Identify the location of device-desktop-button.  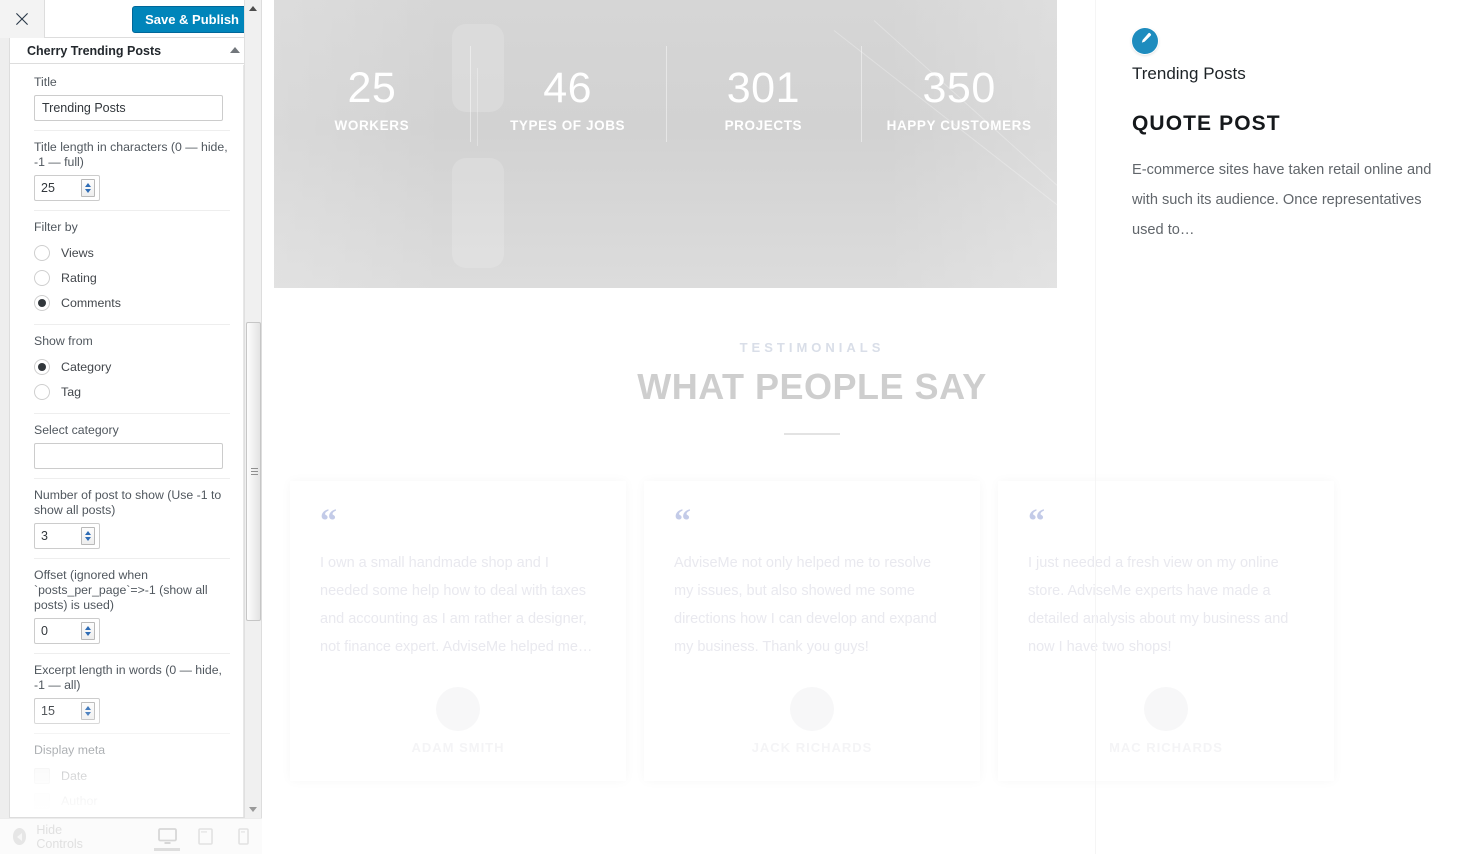
(167, 836).